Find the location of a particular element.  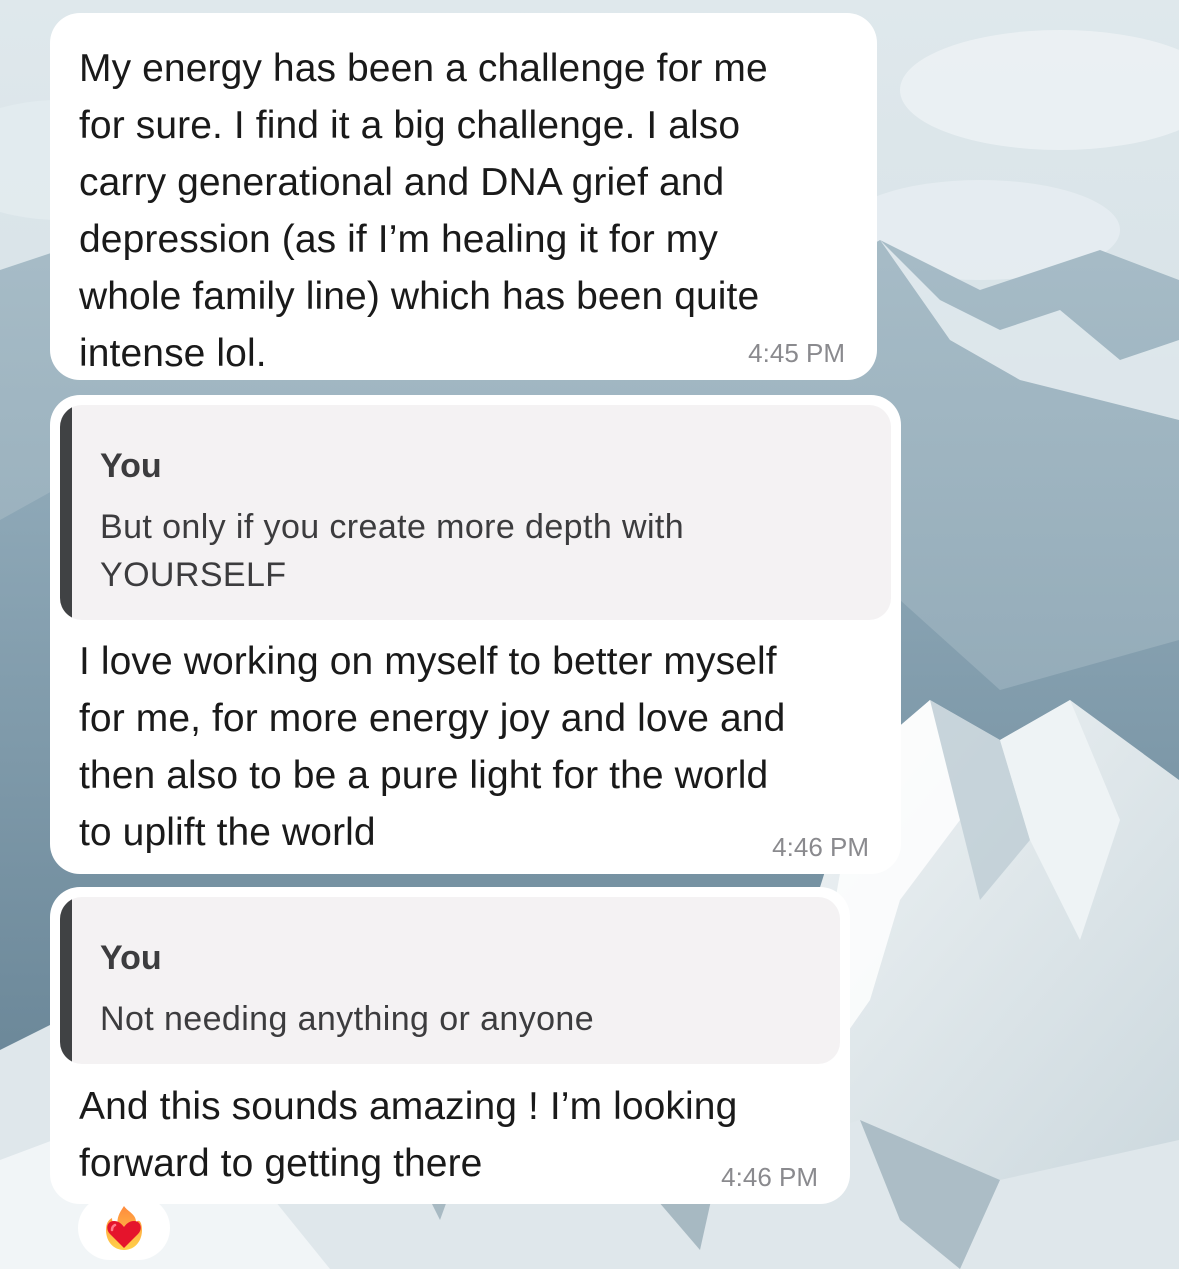

message-reaction is located at coordinates (124, 1228).